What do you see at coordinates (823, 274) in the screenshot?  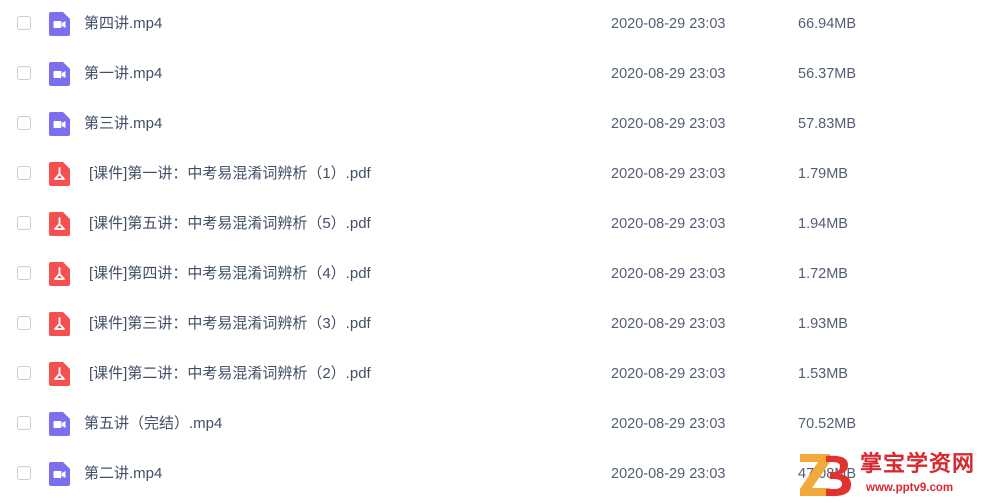 I see `file-size: 1.72MB` at bounding box center [823, 274].